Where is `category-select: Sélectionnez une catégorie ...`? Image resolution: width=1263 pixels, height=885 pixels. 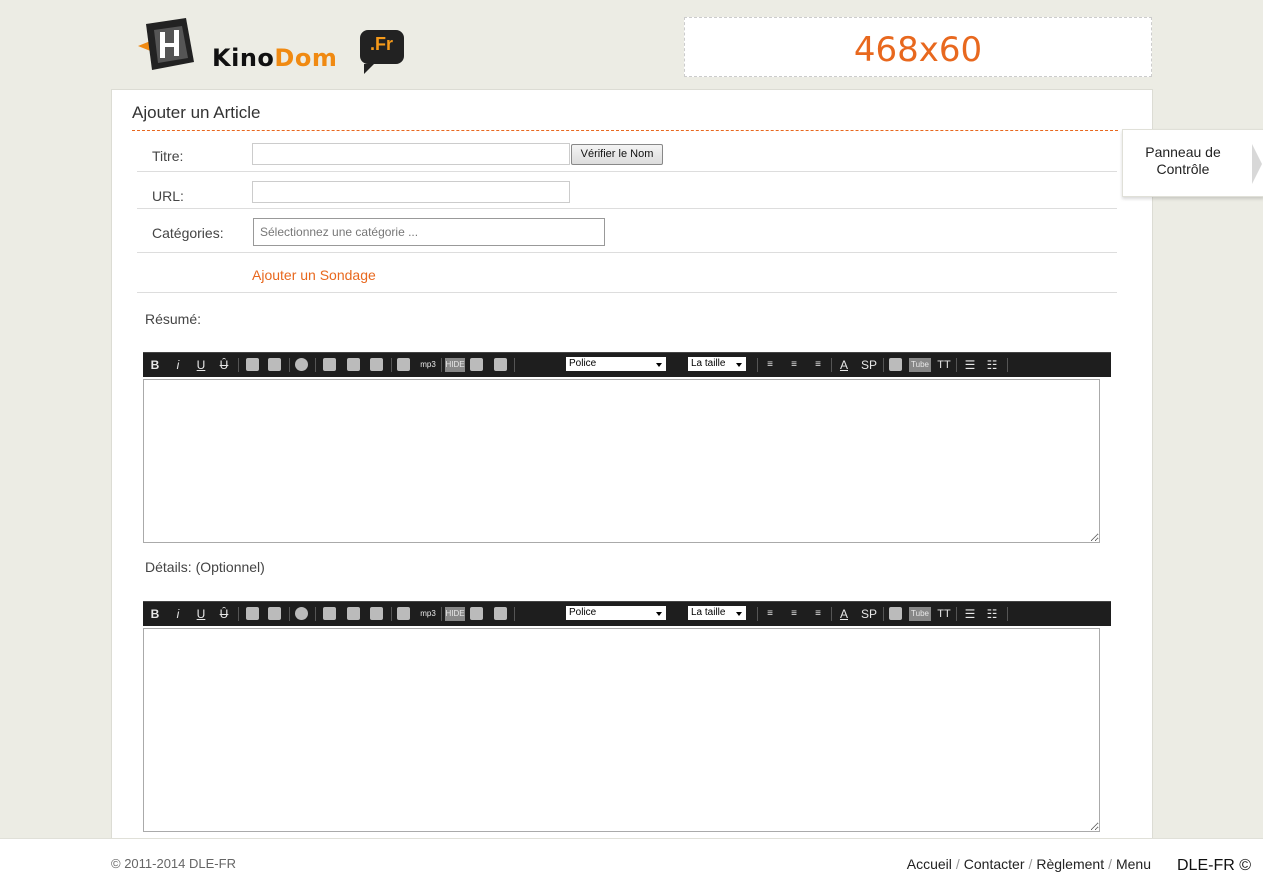 category-select: Sélectionnez une catégorie ... is located at coordinates (429, 232).